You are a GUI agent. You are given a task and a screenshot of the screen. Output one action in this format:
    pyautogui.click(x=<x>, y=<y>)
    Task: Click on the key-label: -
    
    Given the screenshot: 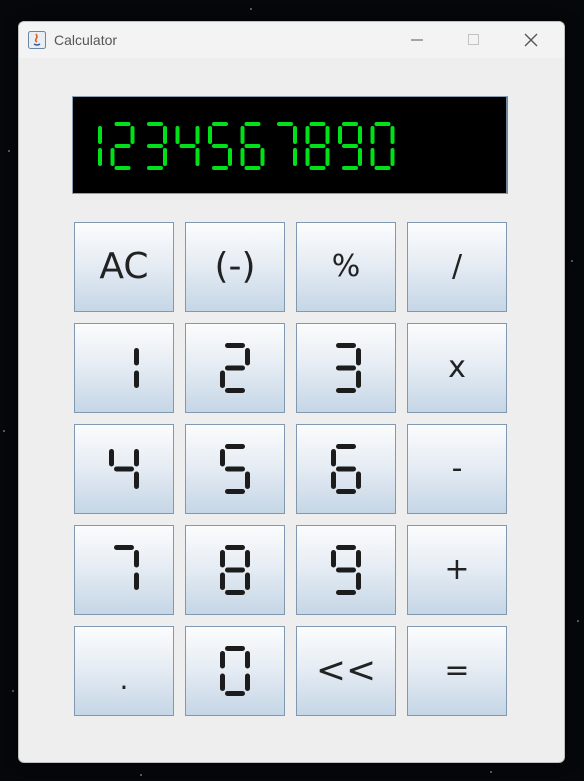 What is the action you would take?
    pyautogui.click(x=457, y=468)
    